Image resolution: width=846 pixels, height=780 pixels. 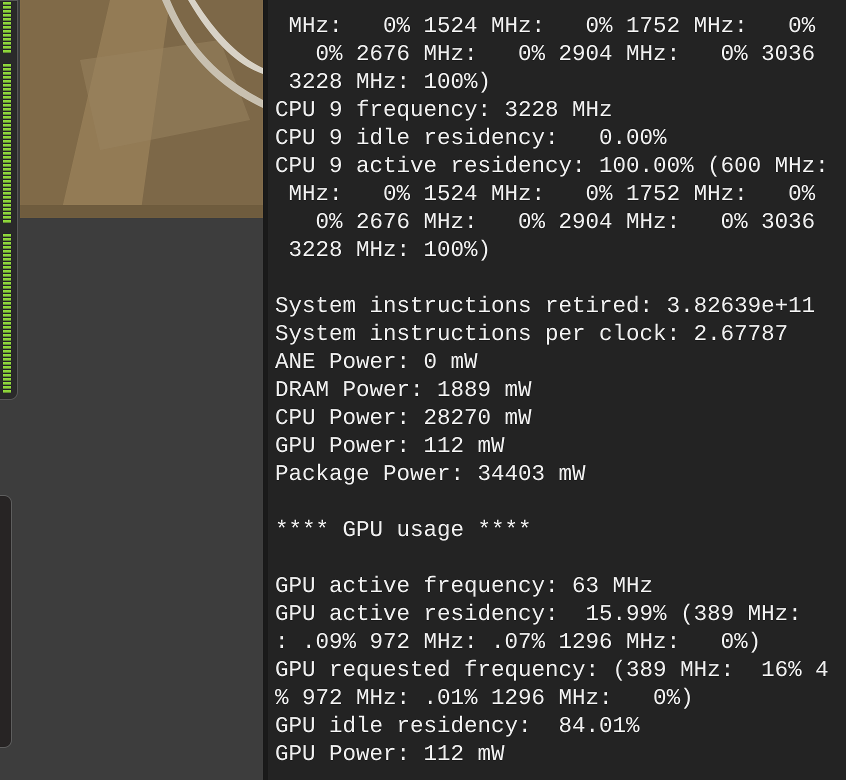 What do you see at coordinates (430, 474) in the screenshot?
I see `terminal-line: Package Power: 34403 mW` at bounding box center [430, 474].